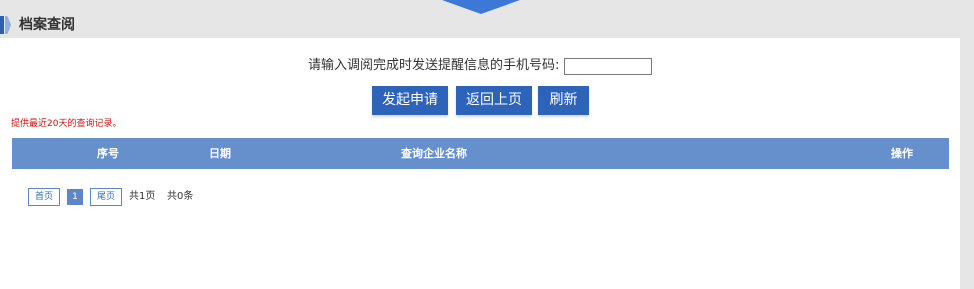  Describe the element at coordinates (8, 25) in the screenshot. I see `header-chevron-icon` at that location.